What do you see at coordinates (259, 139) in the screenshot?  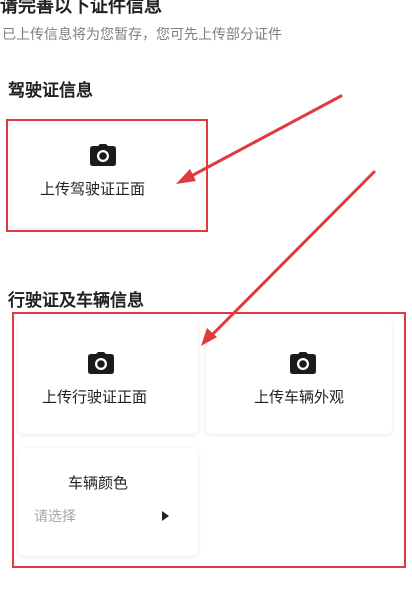 I see `annotation-arrow-license` at bounding box center [259, 139].